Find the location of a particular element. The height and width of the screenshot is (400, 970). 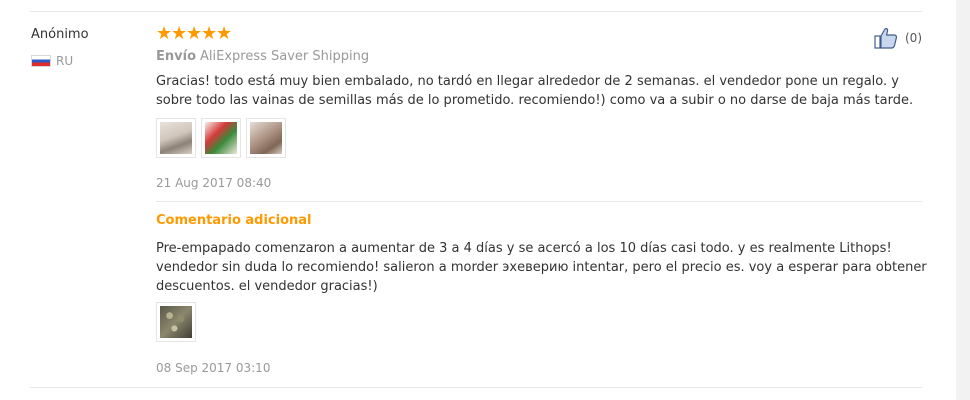

helpful-count: (0) is located at coordinates (913, 38).